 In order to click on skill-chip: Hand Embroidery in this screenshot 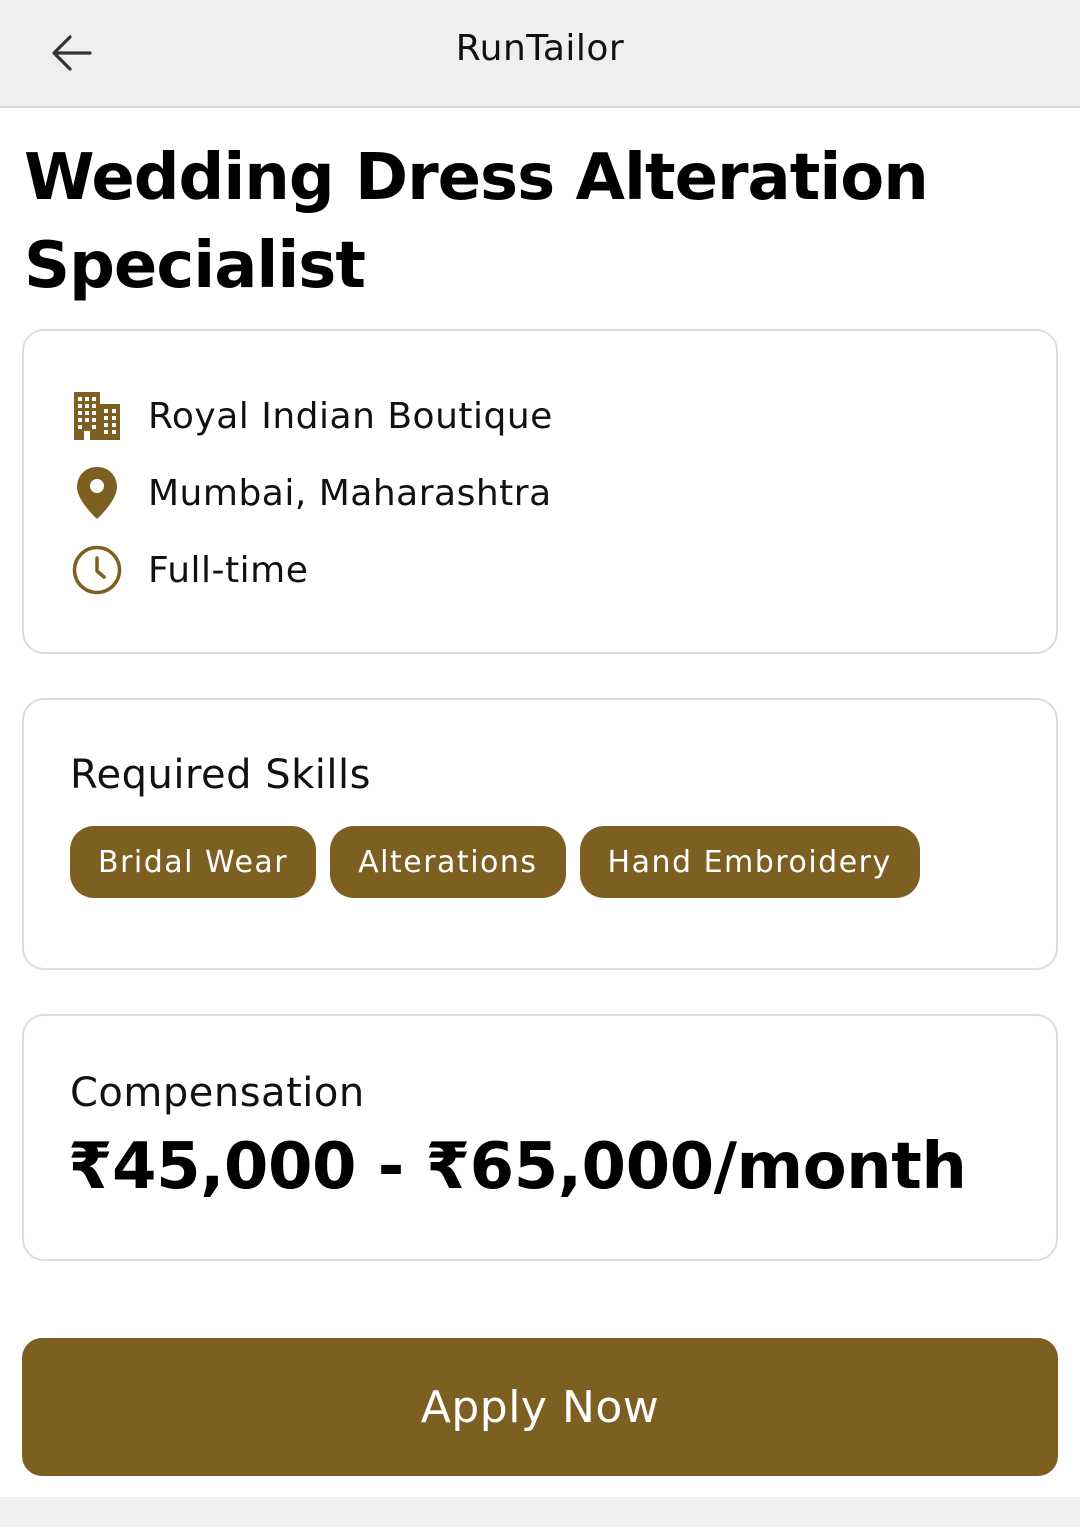, I will do `click(749, 862)`.